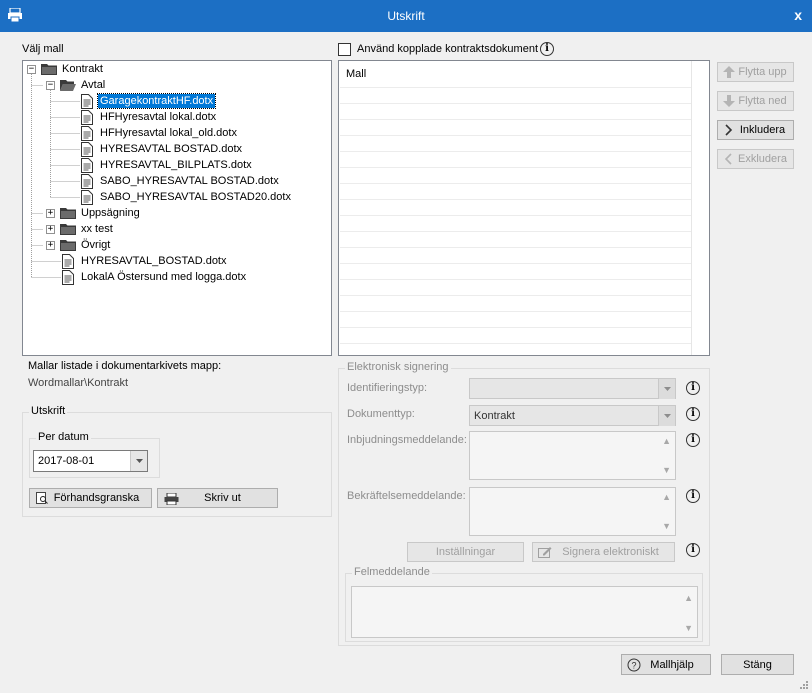 The height and width of the screenshot is (693, 812). What do you see at coordinates (187, 197) in the screenshot?
I see `tree-file: SABO_HYRESAVTAL BOSTAD20.dotx` at bounding box center [187, 197].